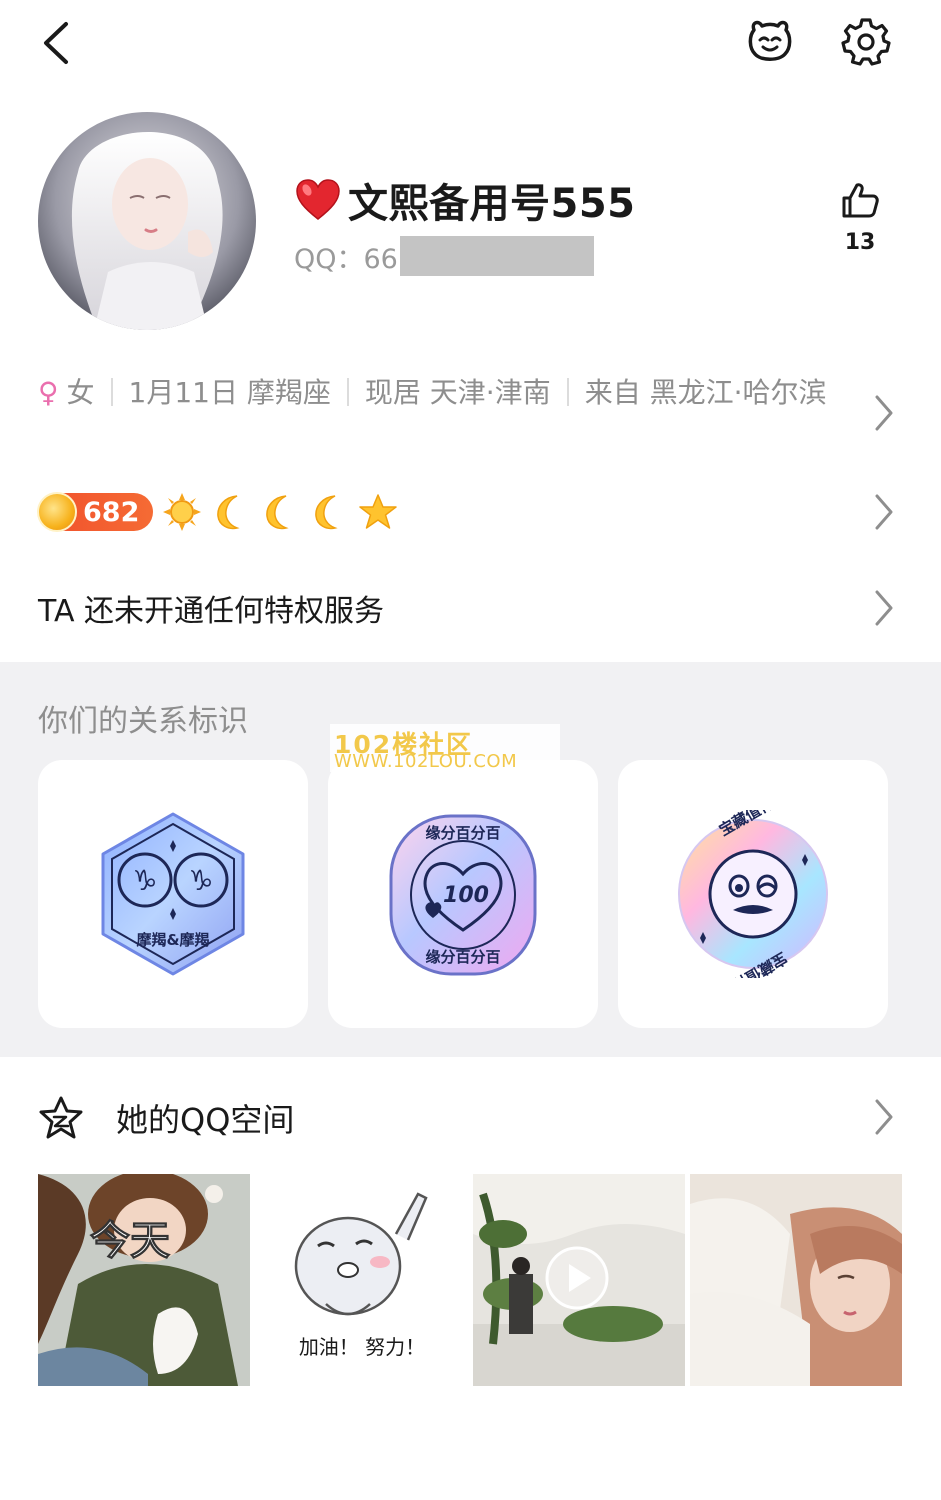 Image resolution: width=941 pixels, height=1500 pixels. Describe the element at coordinates (770, 41) in the screenshot. I see `pet-face-icon` at that location.